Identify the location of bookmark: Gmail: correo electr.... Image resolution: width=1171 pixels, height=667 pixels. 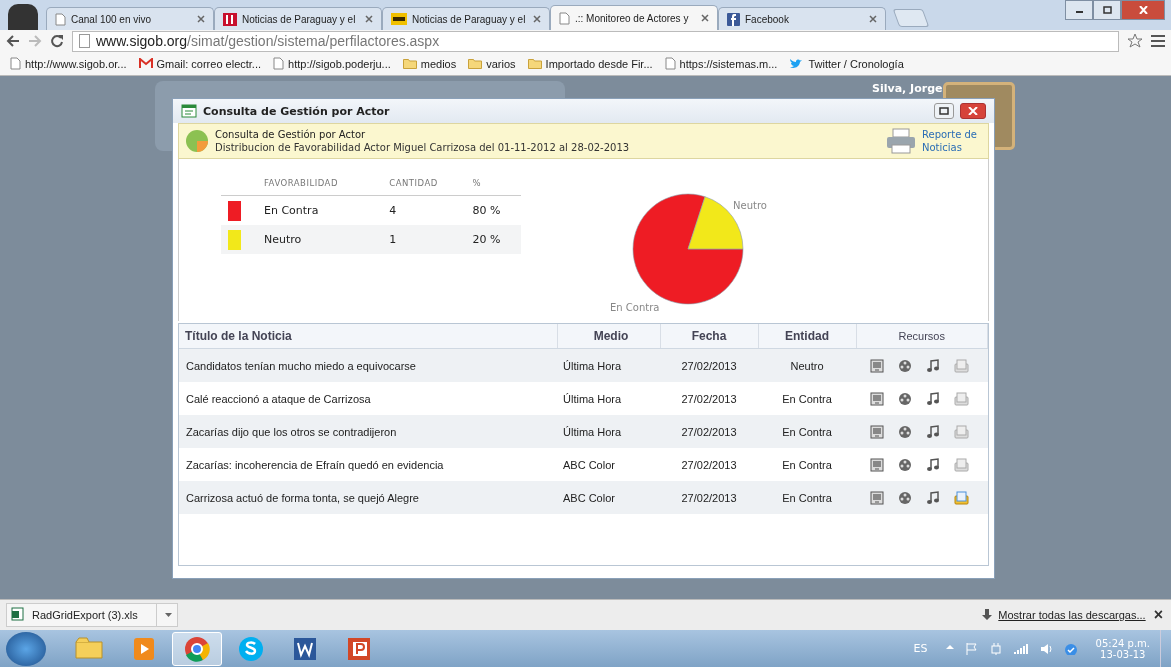
(200, 63).